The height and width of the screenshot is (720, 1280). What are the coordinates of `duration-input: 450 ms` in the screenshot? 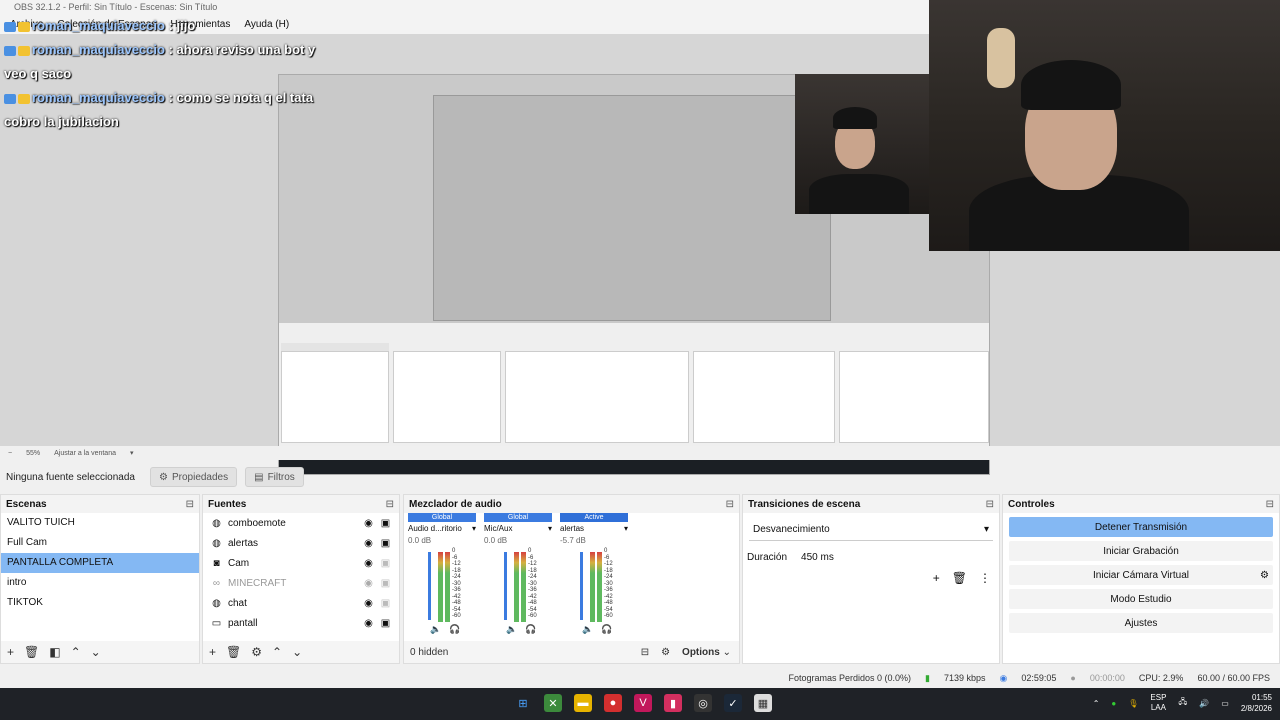 It's located at (817, 557).